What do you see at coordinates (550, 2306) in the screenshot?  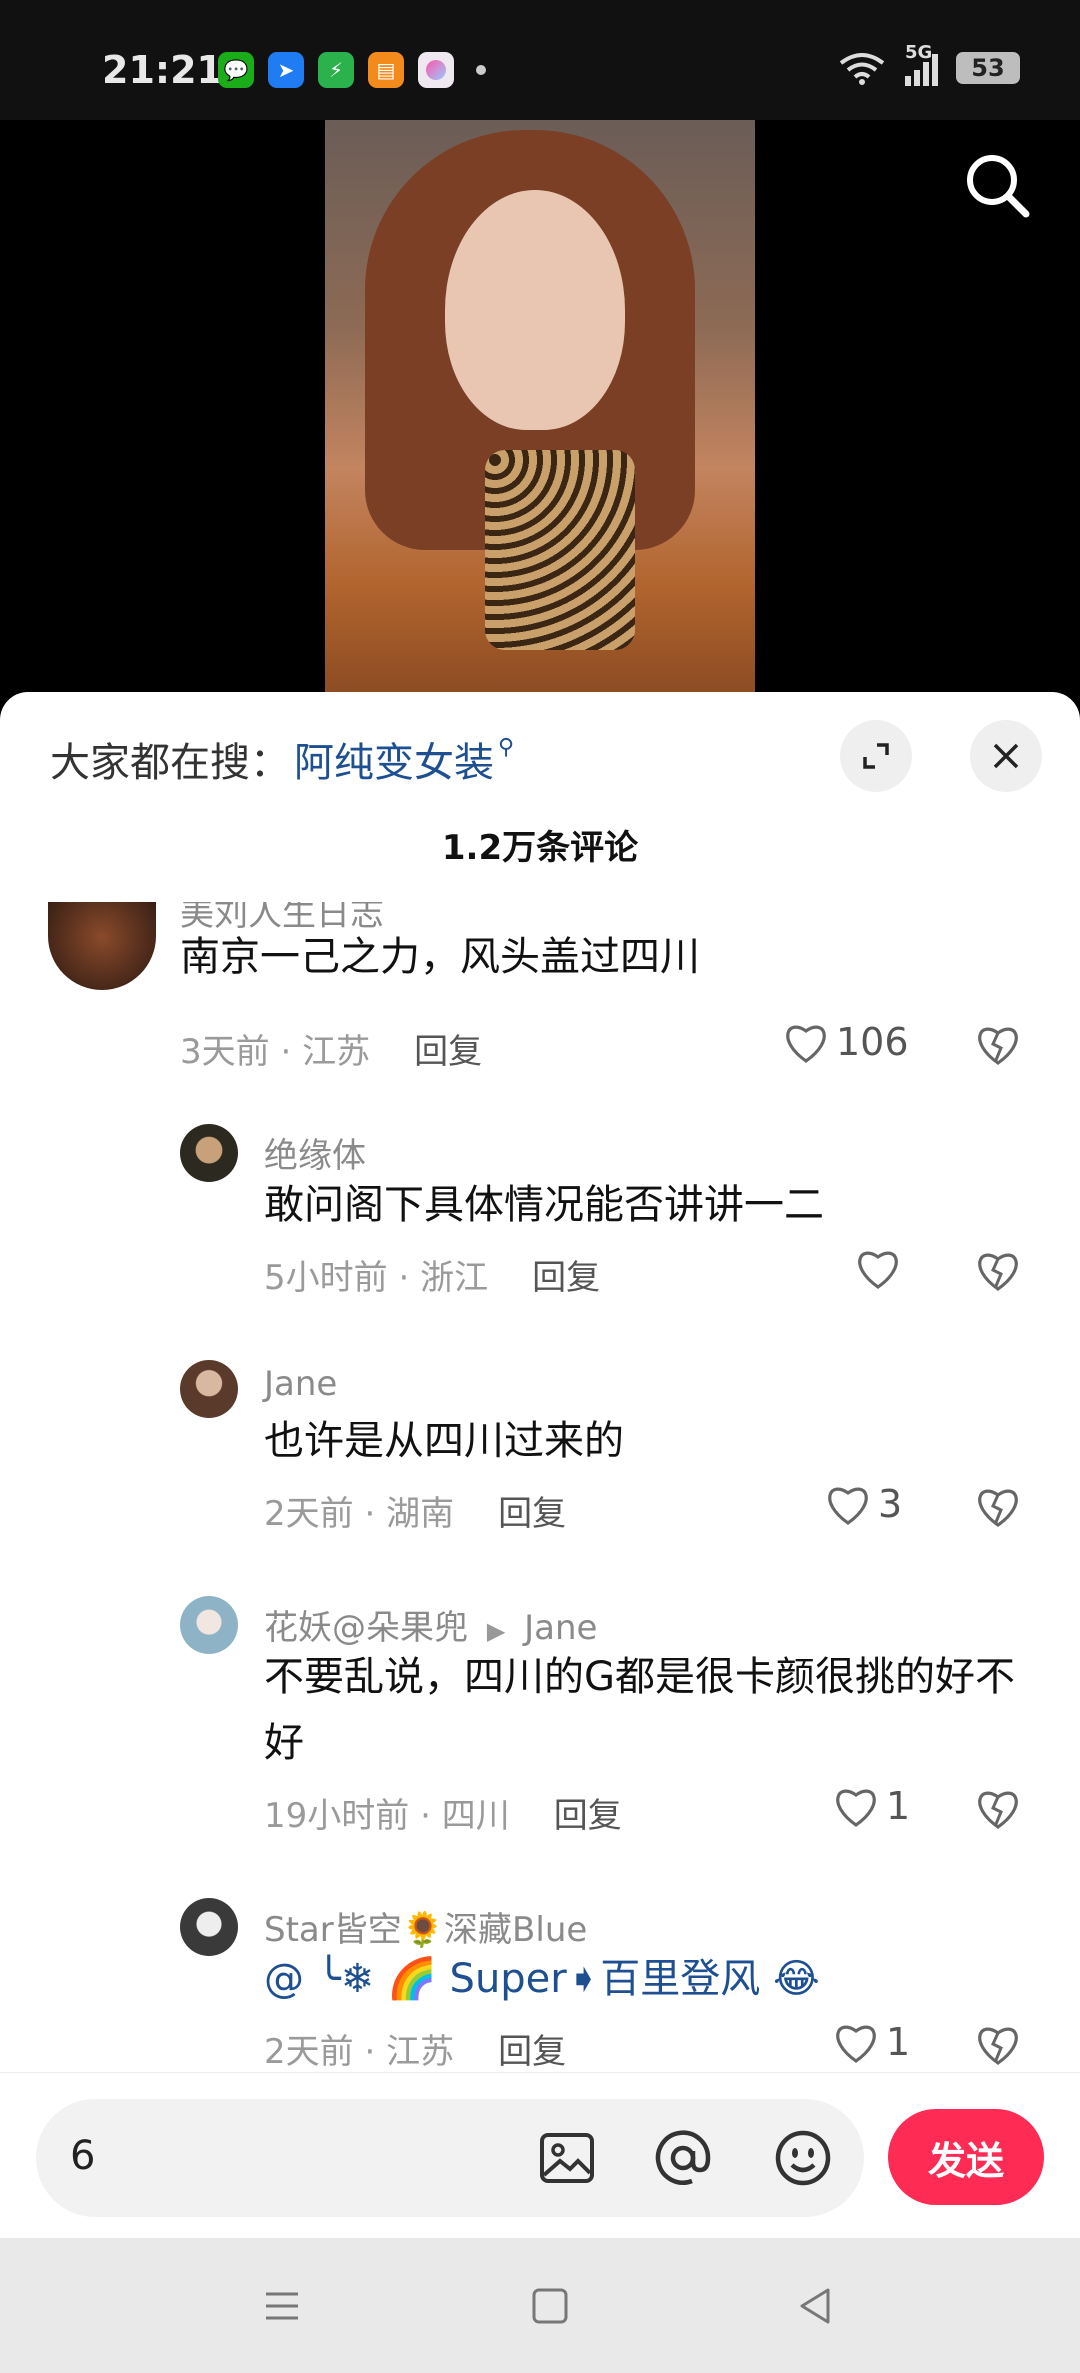 I see `home-icon` at bounding box center [550, 2306].